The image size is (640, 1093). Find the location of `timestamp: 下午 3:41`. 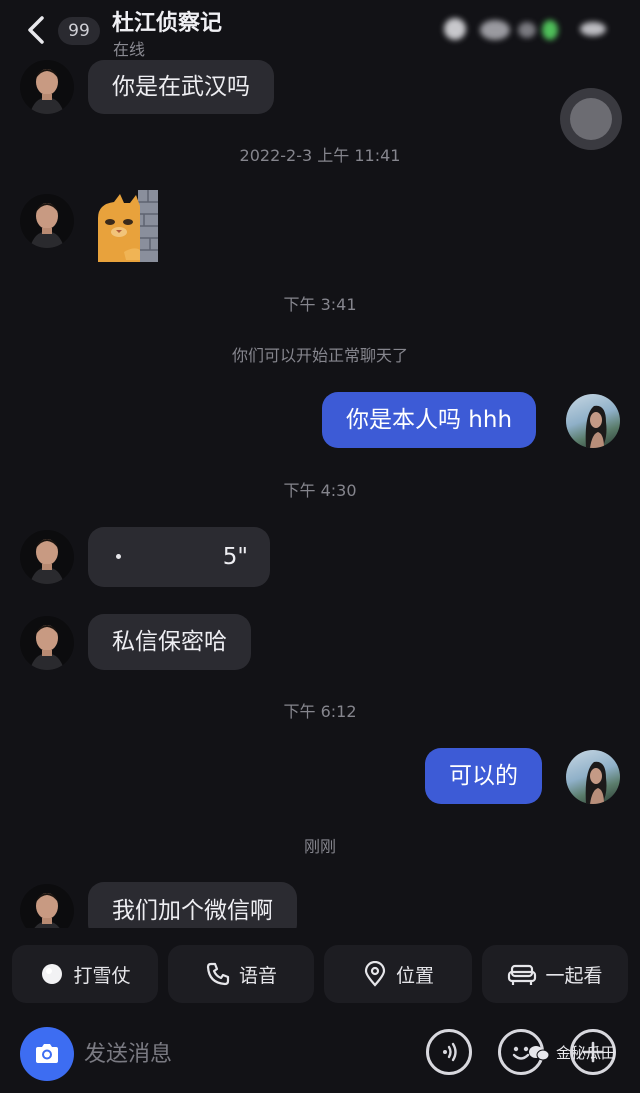

timestamp: 下午 3:41 is located at coordinates (320, 304).